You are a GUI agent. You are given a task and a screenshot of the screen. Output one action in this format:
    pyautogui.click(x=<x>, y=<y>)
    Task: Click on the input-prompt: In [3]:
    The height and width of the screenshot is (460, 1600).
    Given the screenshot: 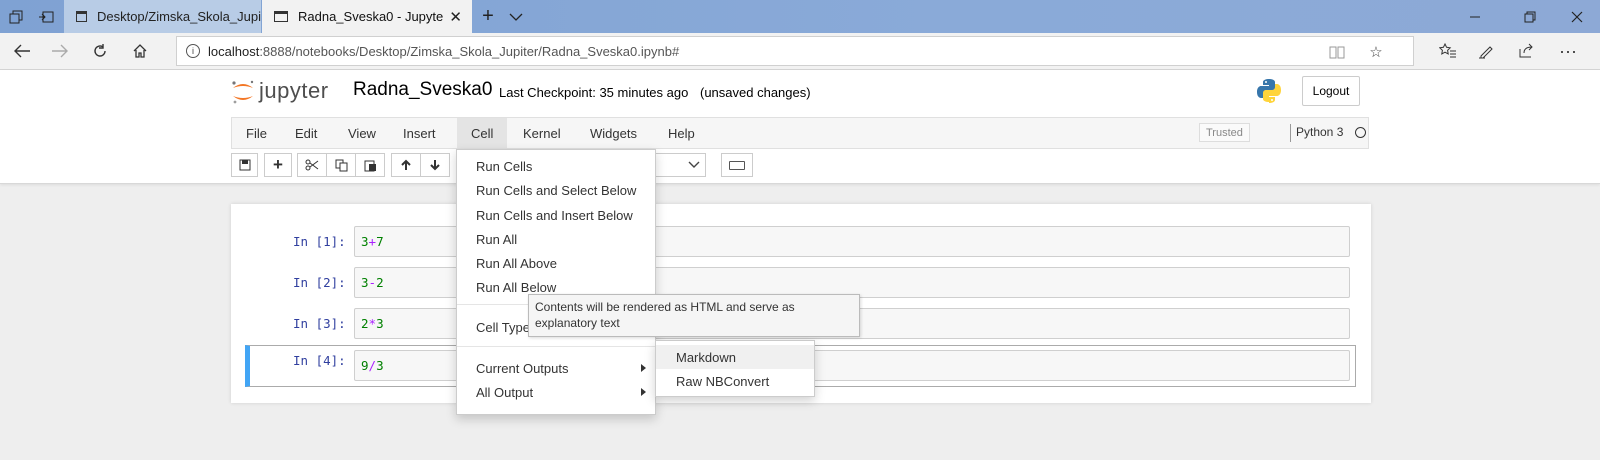 What is the action you would take?
    pyautogui.click(x=319, y=323)
    